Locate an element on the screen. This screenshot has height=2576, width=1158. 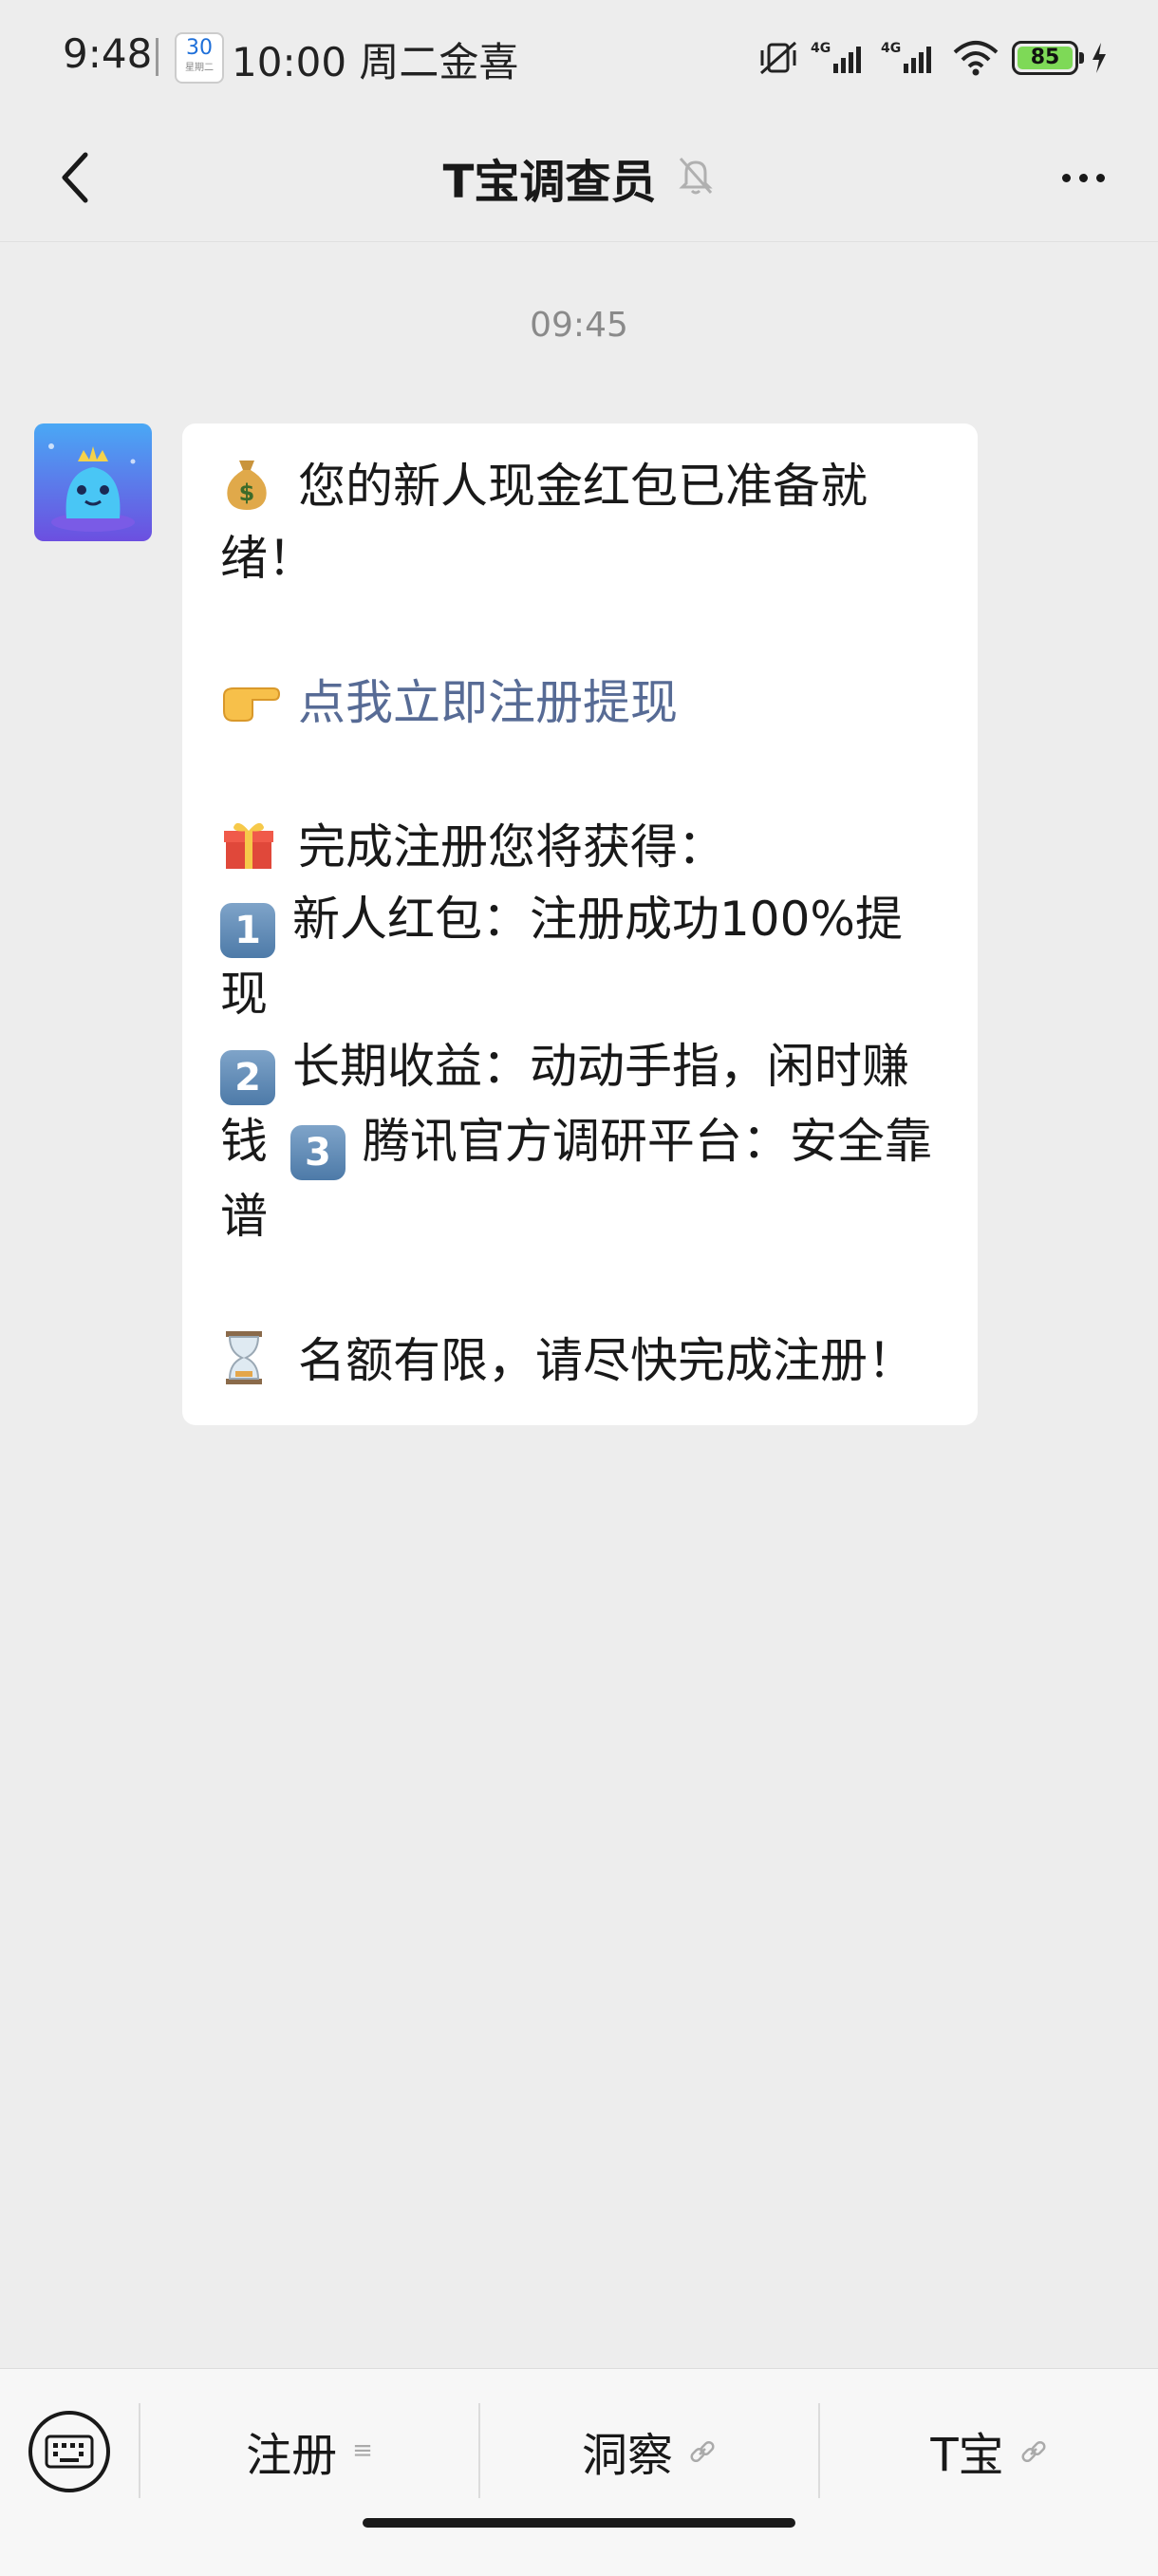
footer-text: 名额有限，请尽快完成注册！ is located at coordinates (606, 1360).